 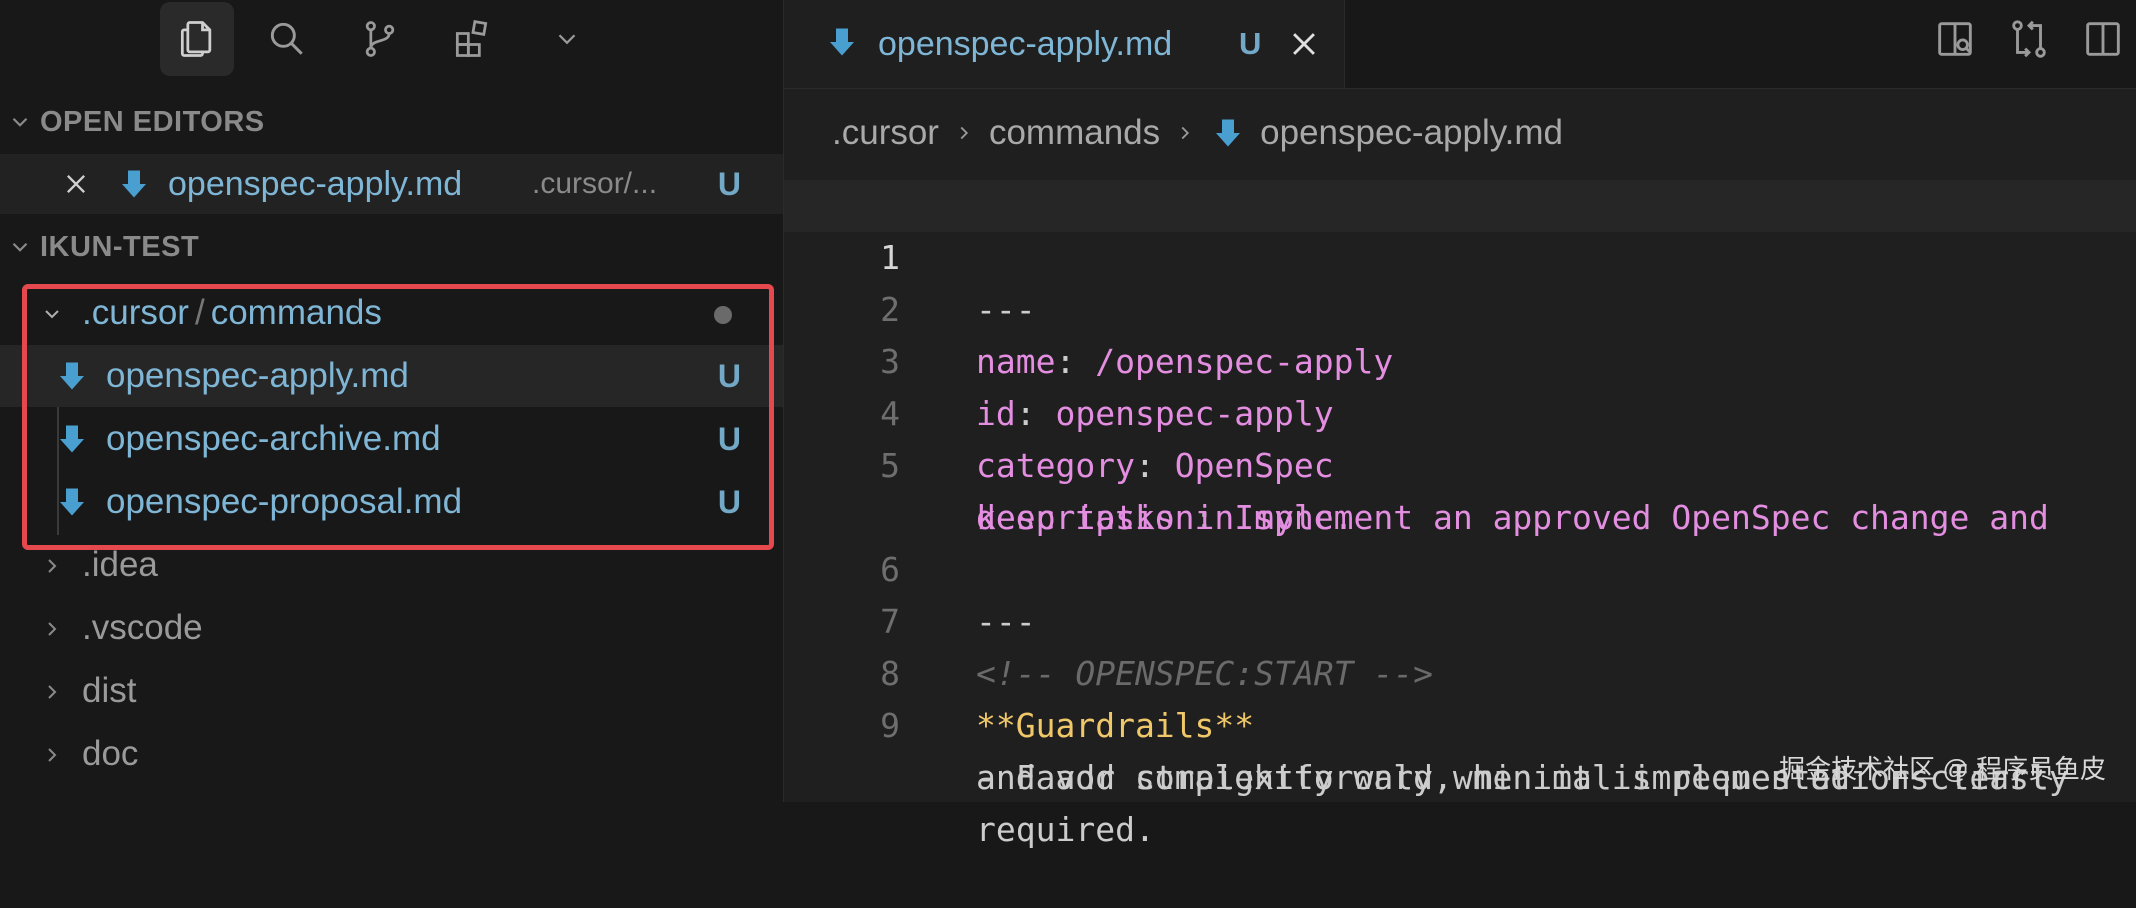 I want to click on extensions-icon, so click(x=472, y=39).